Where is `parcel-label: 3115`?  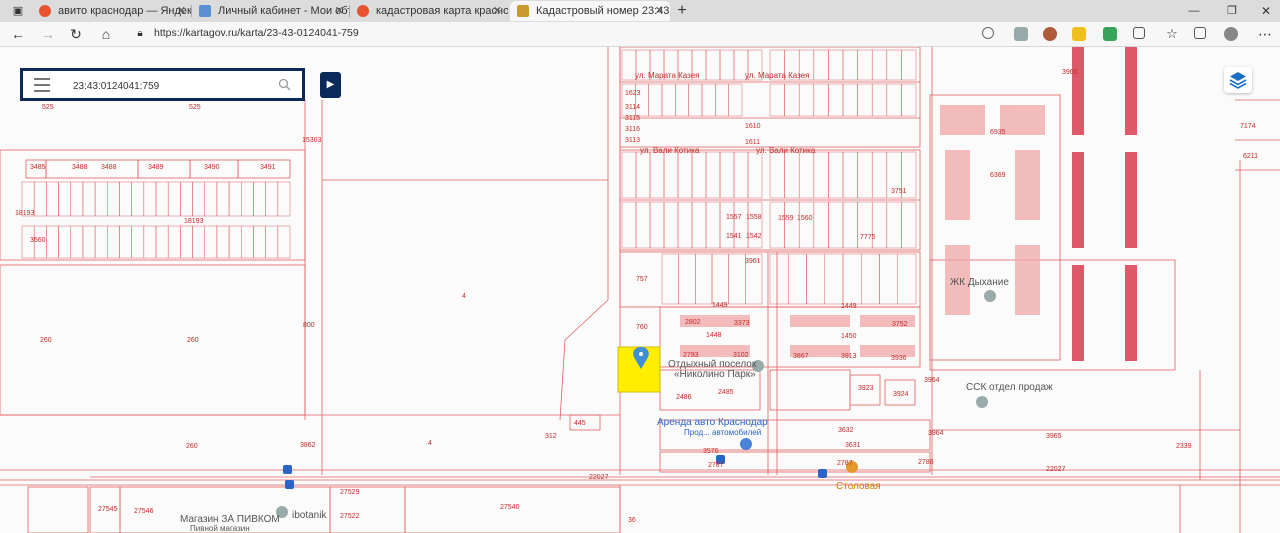
parcel-label: 3115 is located at coordinates (633, 118).